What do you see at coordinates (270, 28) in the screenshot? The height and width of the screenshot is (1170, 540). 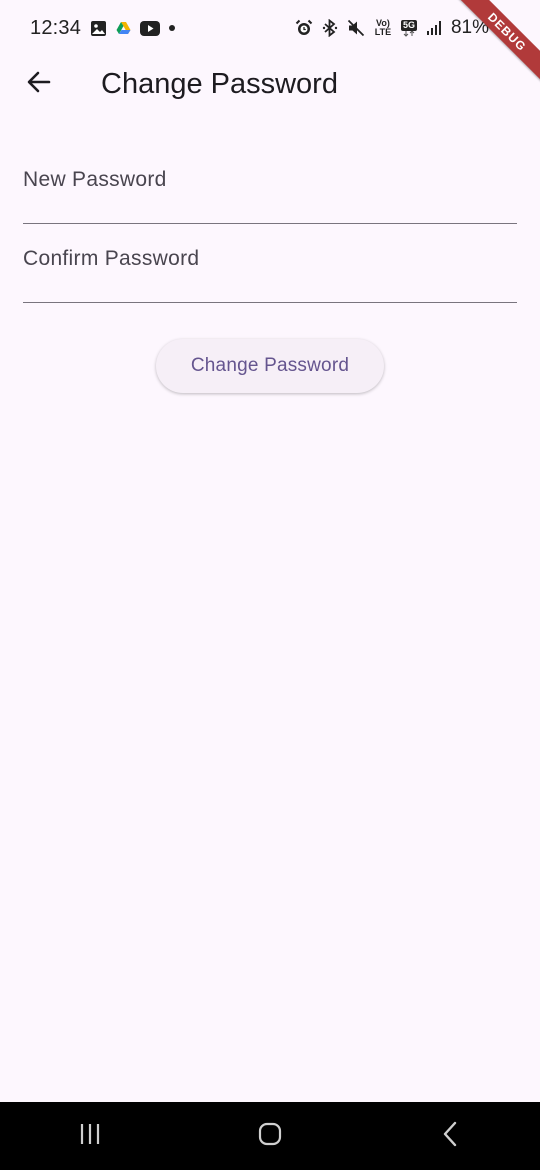 I see `status-bar: 12:34 Vo) LTE 5G 81%` at bounding box center [270, 28].